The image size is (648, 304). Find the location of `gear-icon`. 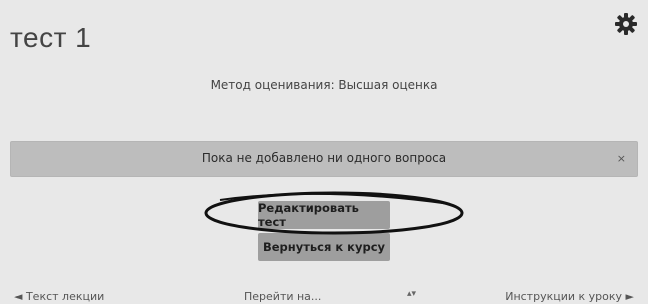

gear-icon is located at coordinates (626, 24).